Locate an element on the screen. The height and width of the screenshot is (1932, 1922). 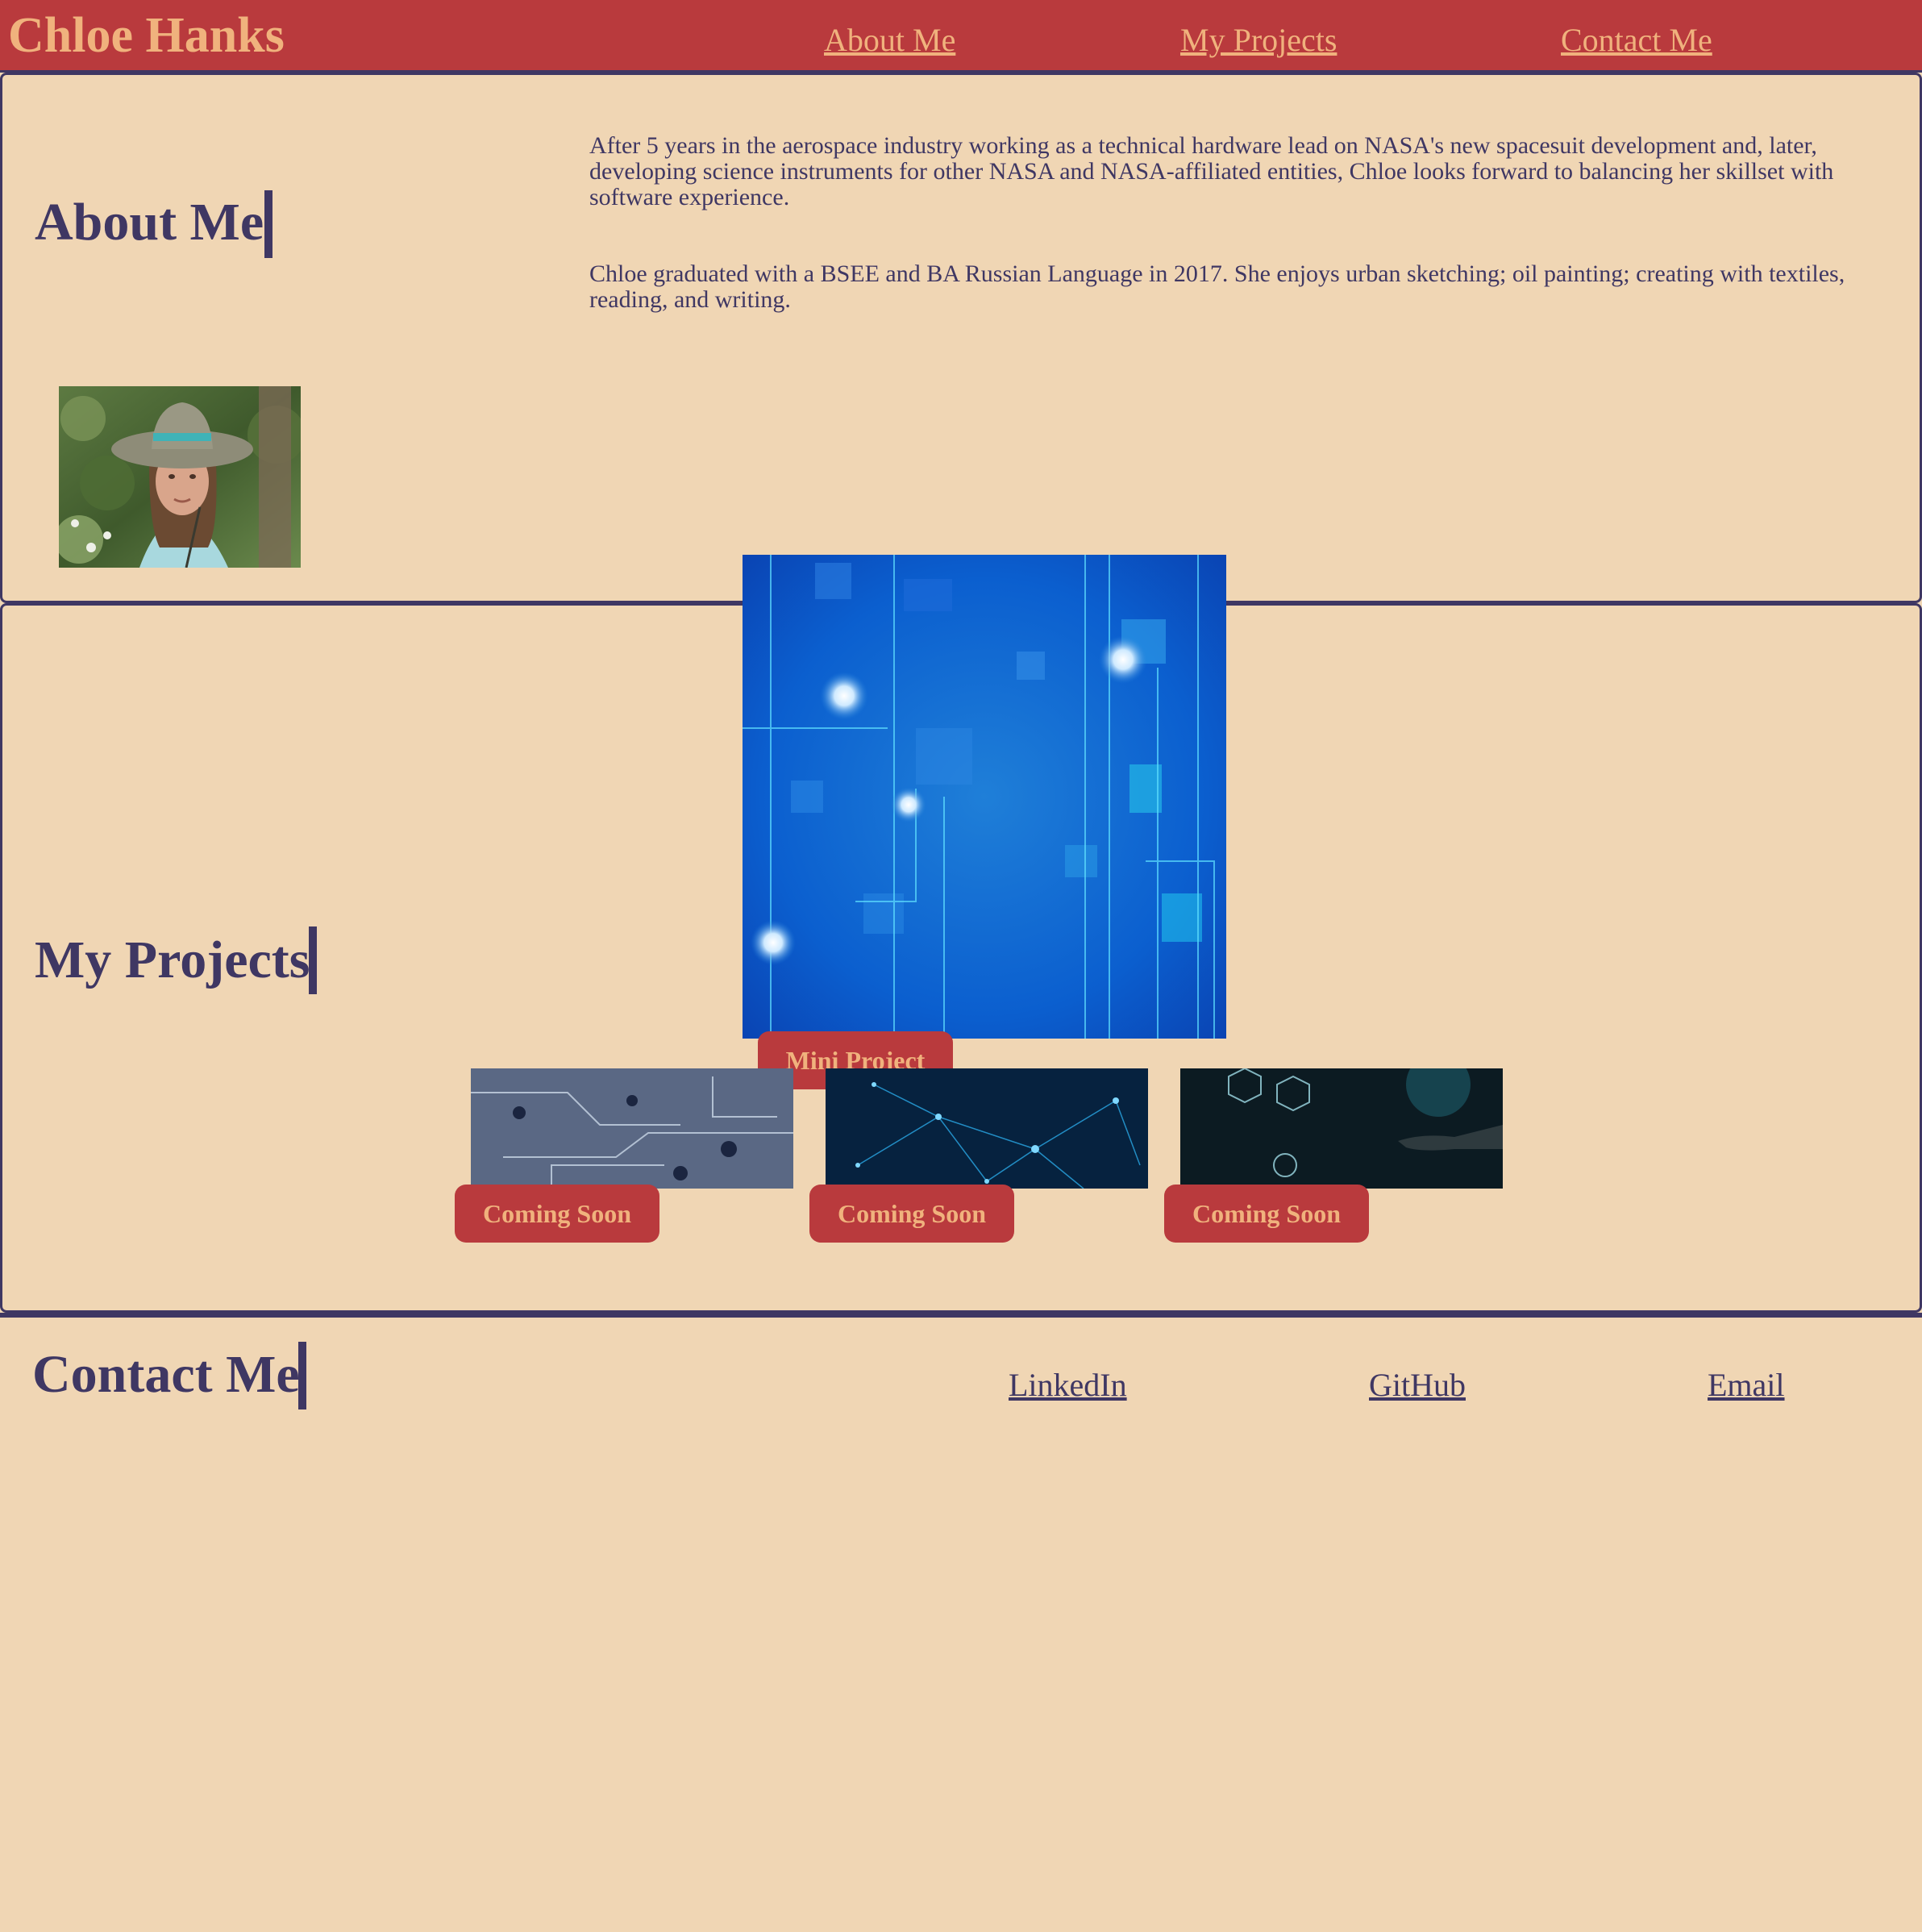
coming-soon-button-3: Coming Soon is located at coordinates (1266, 1214).